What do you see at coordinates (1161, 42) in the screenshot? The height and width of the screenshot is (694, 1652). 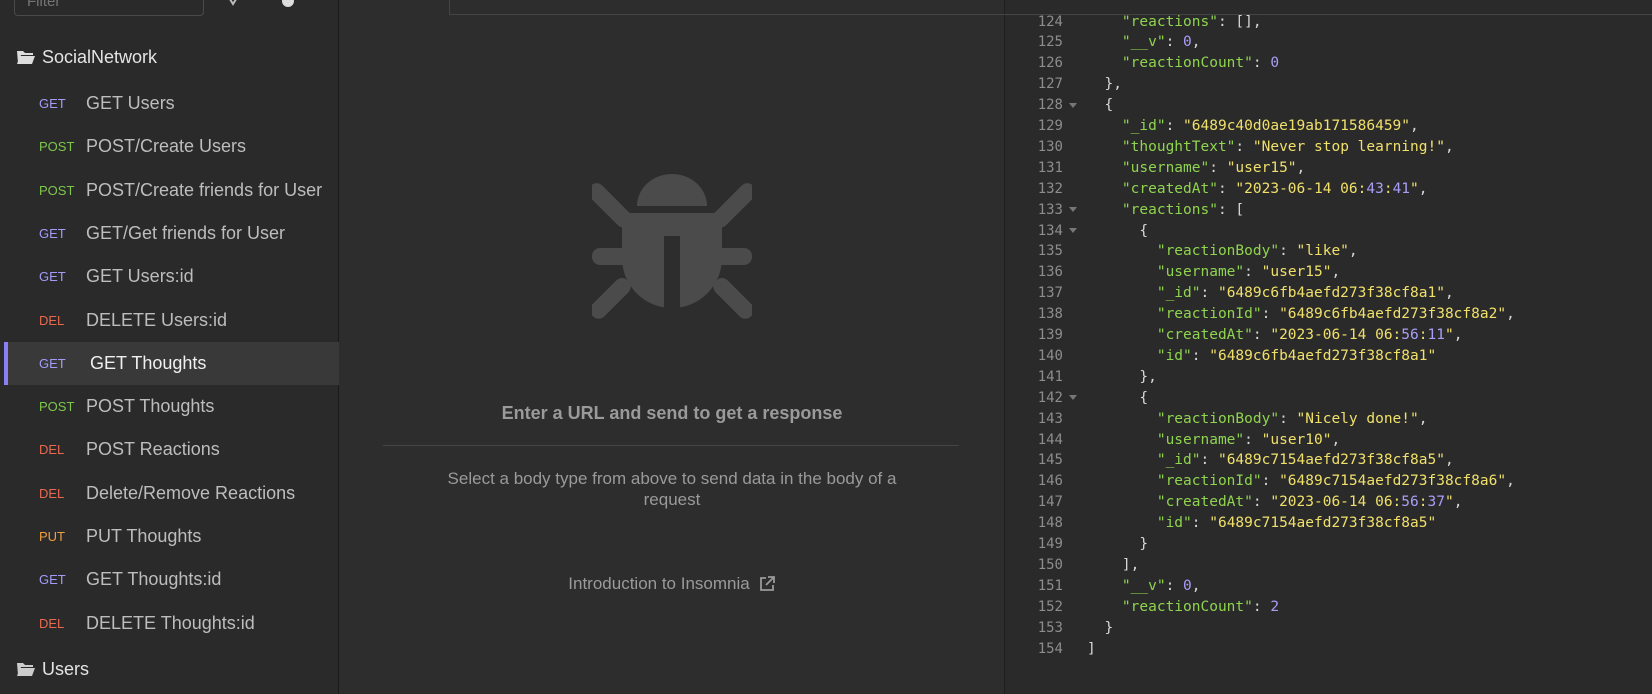 I see `code-text: "__v": 0,` at bounding box center [1161, 42].